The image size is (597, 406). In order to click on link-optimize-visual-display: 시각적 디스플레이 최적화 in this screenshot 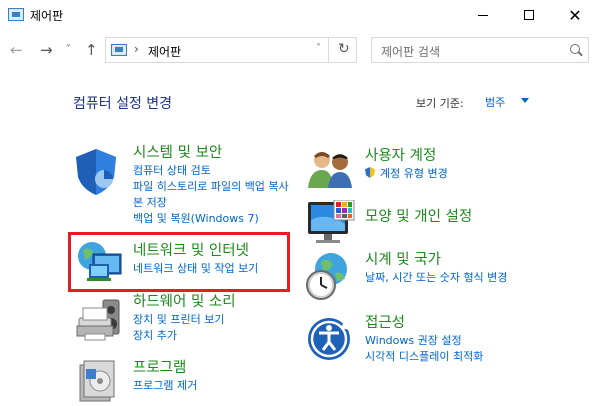, I will do `click(424, 357)`.